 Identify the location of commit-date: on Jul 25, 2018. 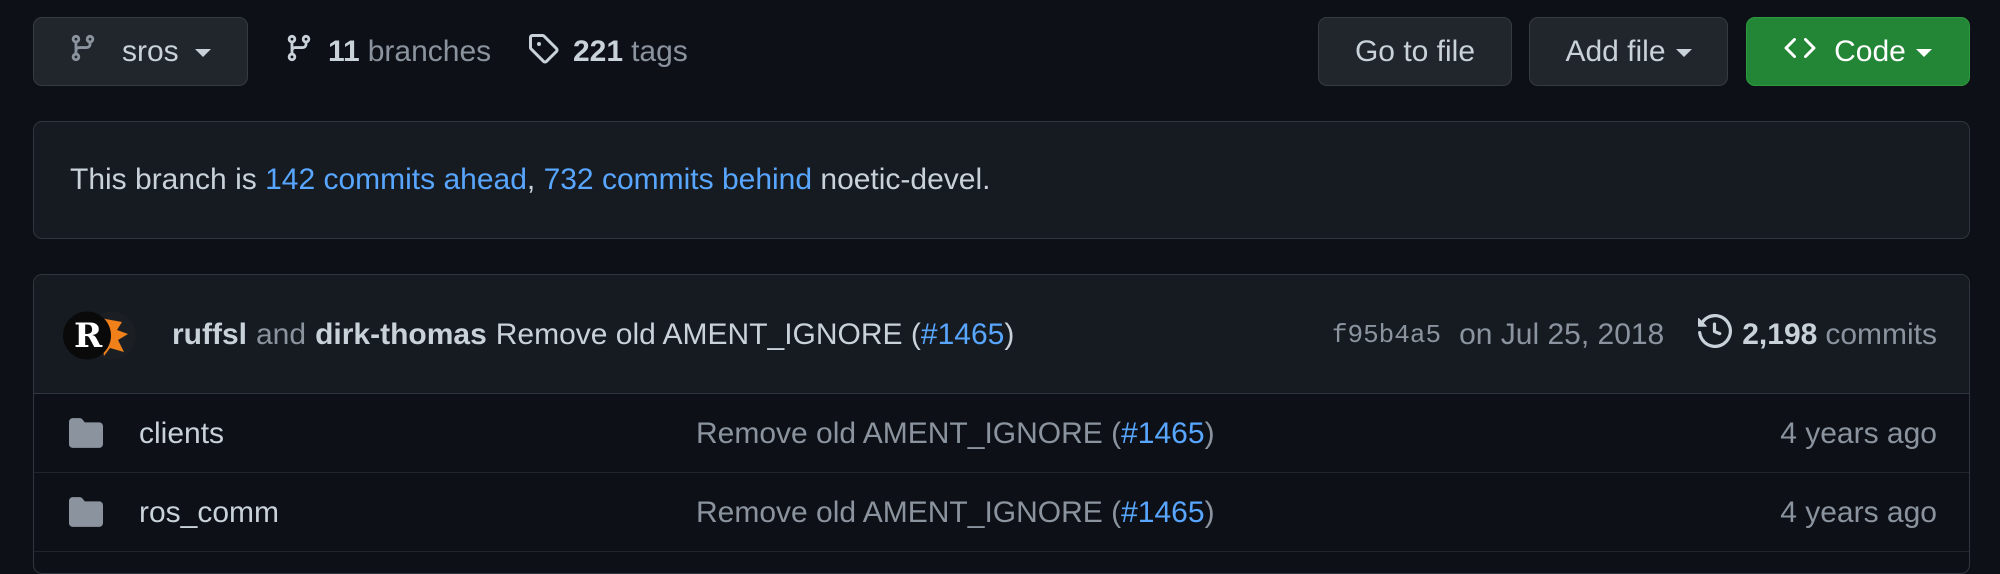
(1562, 334).